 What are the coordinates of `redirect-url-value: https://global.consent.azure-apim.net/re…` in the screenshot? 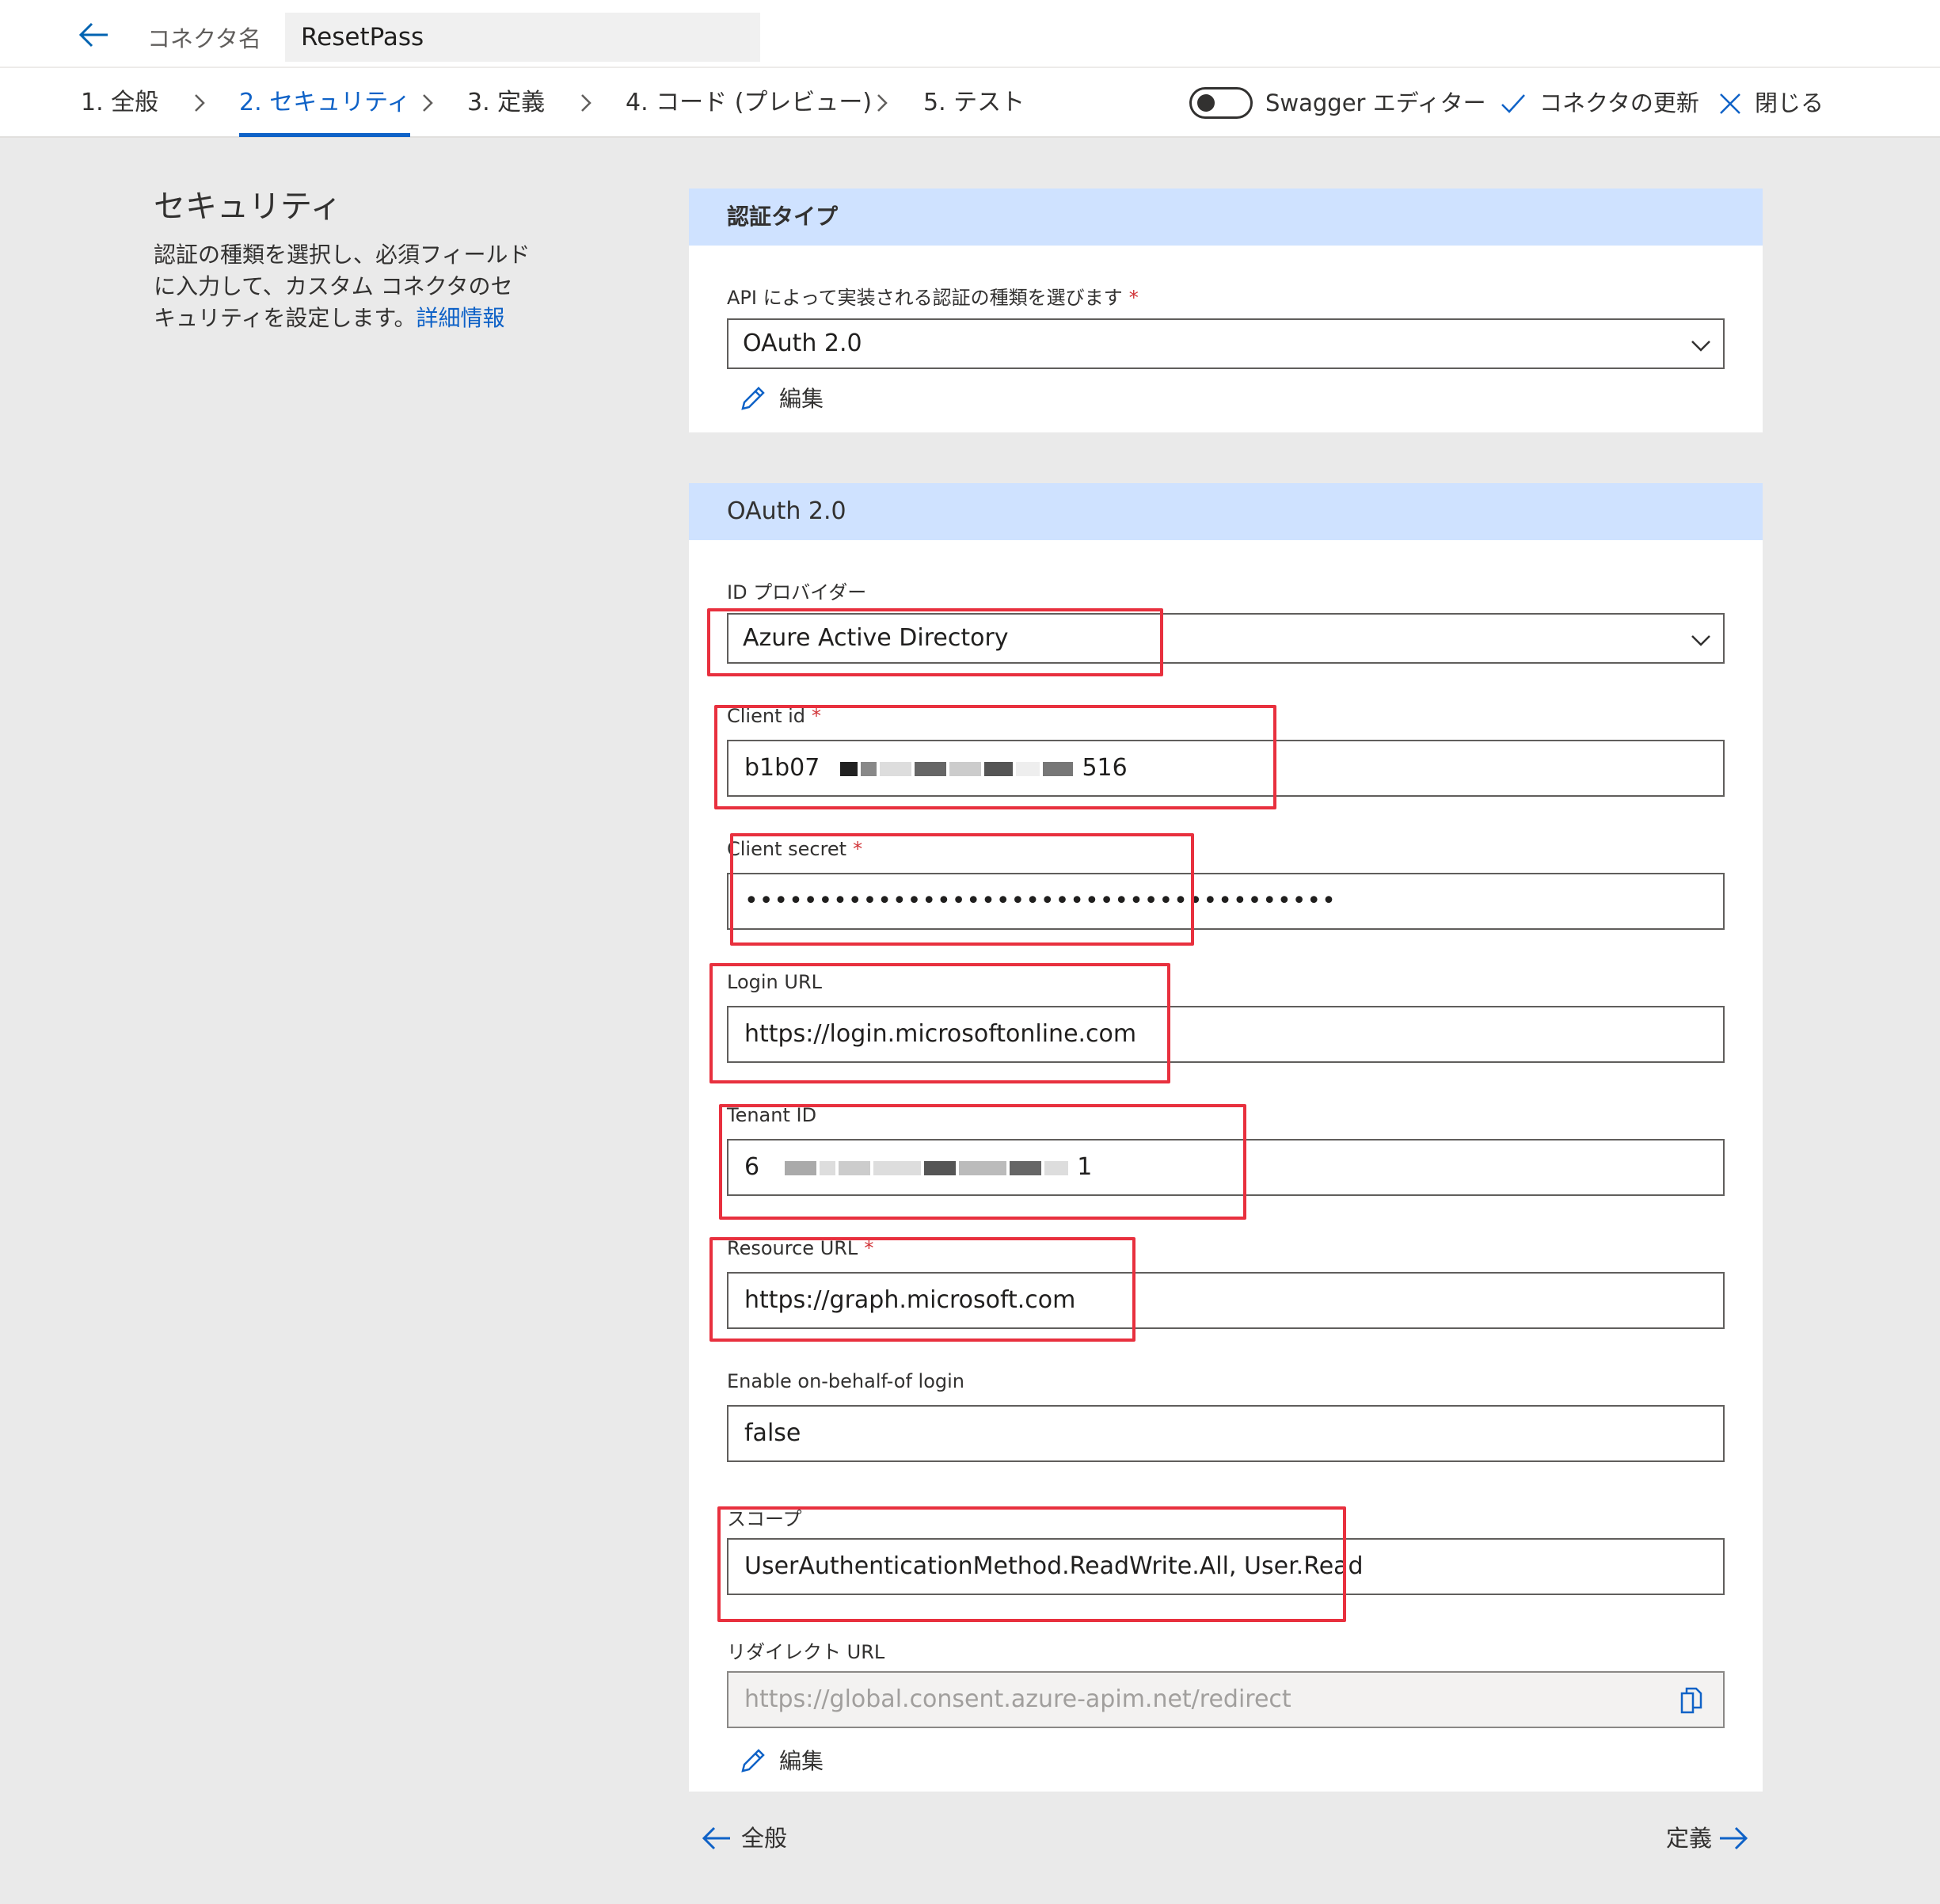 It's located at (1017, 1699).